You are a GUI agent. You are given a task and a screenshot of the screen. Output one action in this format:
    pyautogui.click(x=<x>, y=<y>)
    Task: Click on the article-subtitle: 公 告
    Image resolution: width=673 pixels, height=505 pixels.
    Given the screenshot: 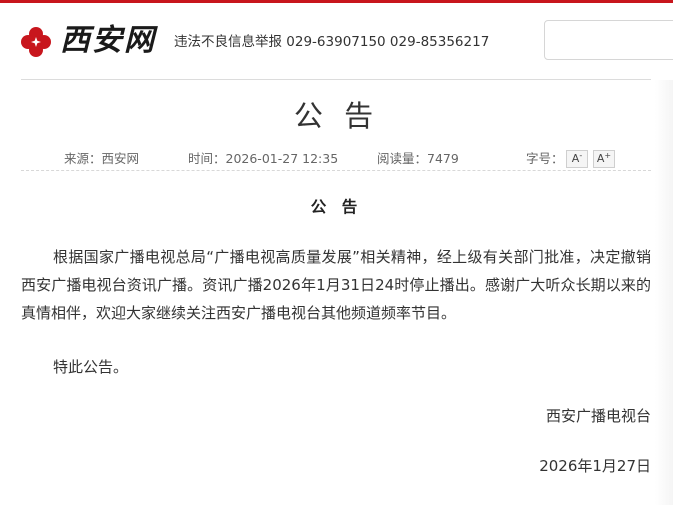 What is the action you would take?
    pyautogui.click(x=336, y=207)
    